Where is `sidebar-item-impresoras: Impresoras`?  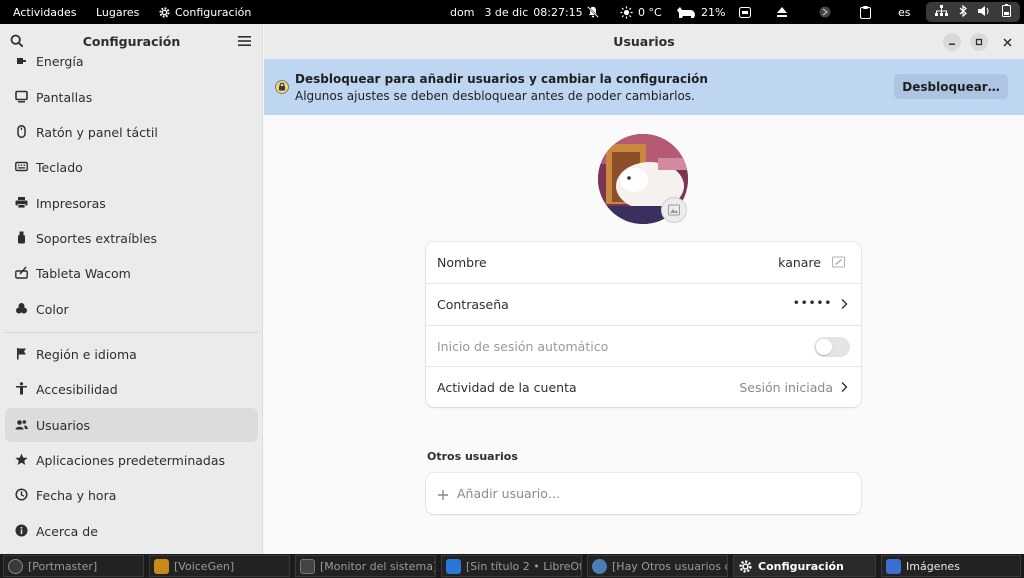 sidebar-item-impresoras: Impresoras is located at coordinates (131, 203).